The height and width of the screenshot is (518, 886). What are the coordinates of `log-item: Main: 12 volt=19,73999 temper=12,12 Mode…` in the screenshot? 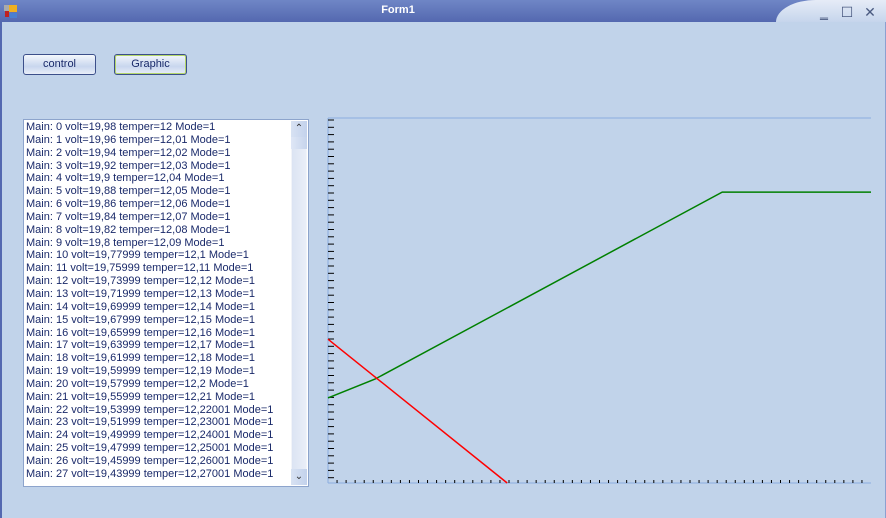 It's located at (149, 281).